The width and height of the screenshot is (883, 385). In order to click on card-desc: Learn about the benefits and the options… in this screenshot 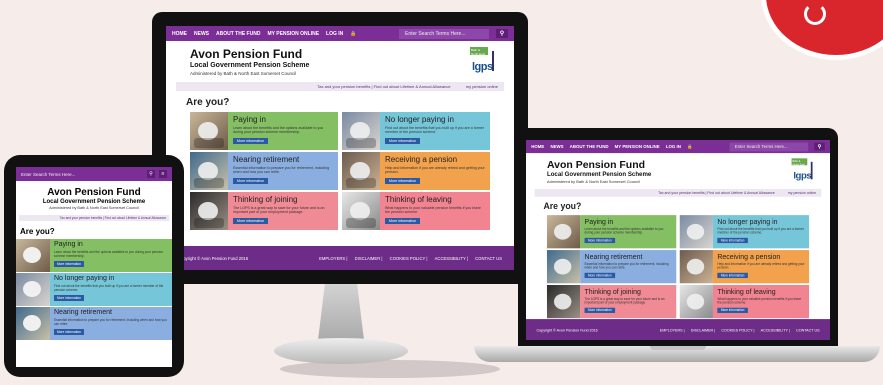, I will do `click(624, 231)`.